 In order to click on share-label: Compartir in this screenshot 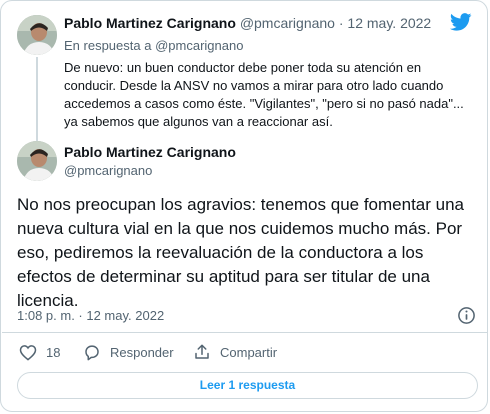, I will do `click(249, 352)`.